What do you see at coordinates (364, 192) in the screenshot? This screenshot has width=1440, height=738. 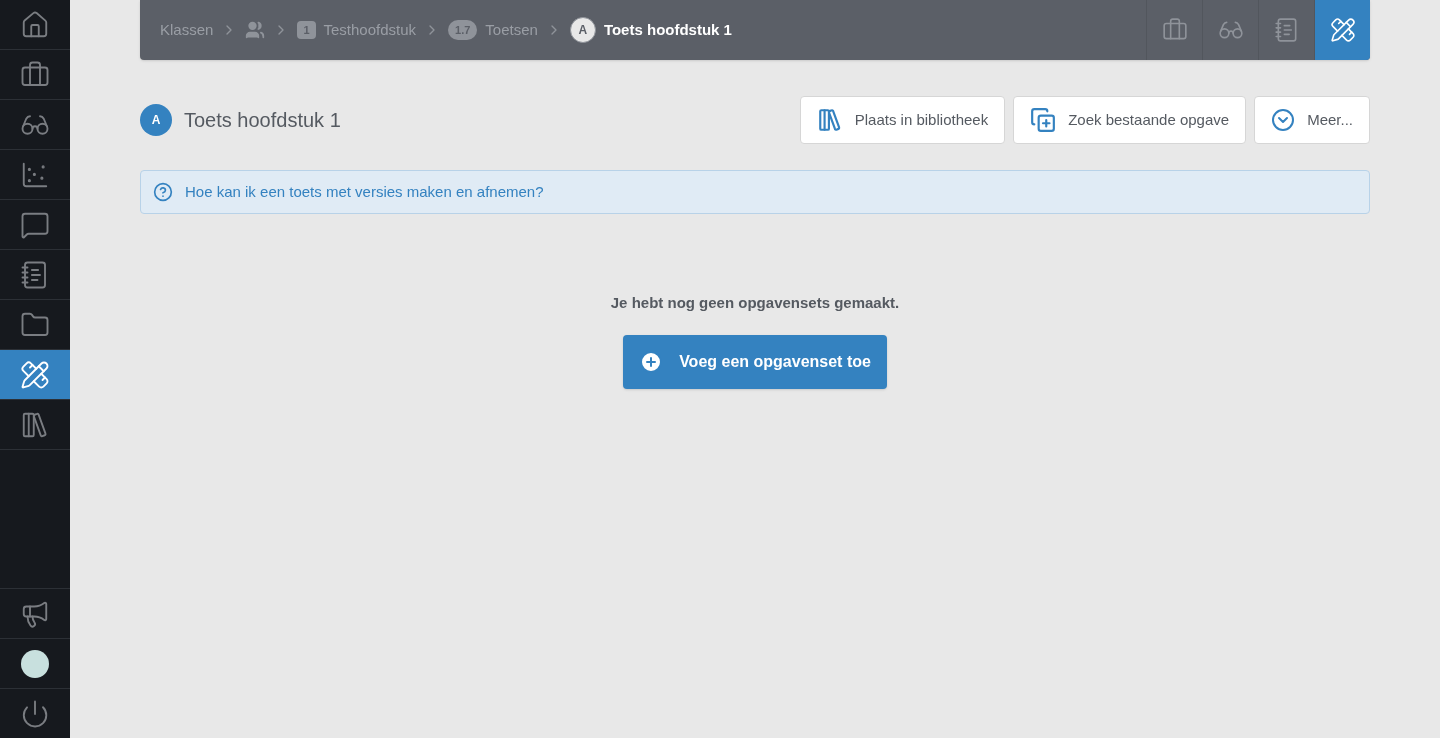 I see `help-link: Hoe kan ik een toets met versies maken en afnemen?` at bounding box center [364, 192].